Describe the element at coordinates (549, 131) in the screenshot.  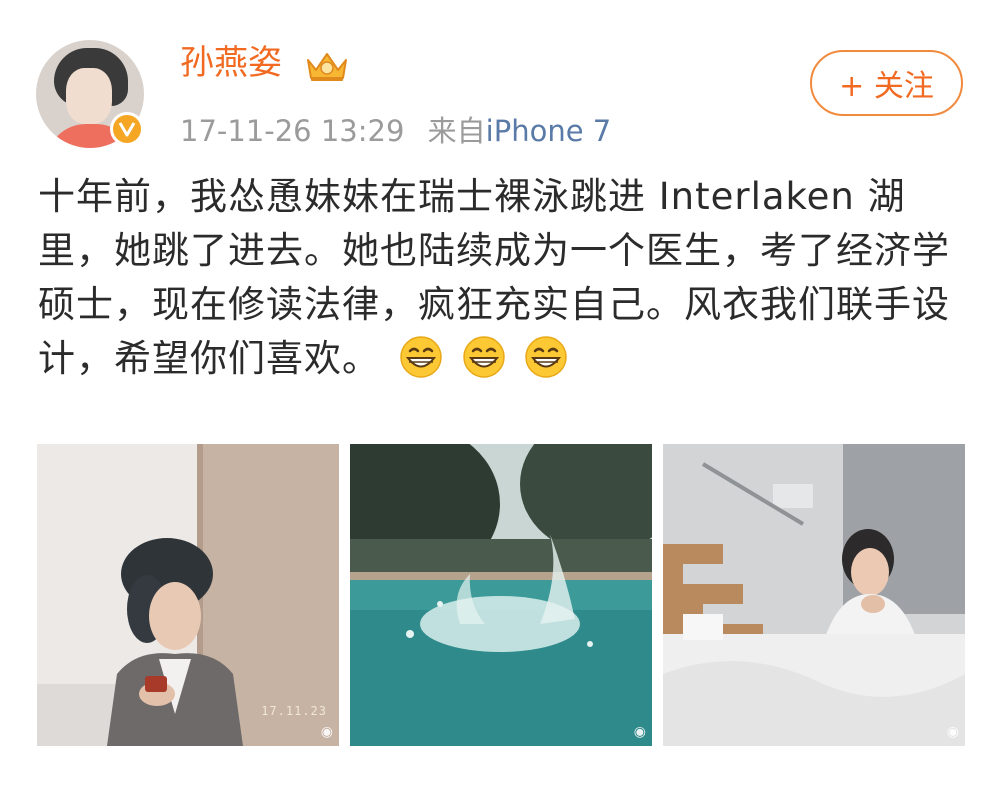
I see `source-device-link: iPhone 7` at that location.